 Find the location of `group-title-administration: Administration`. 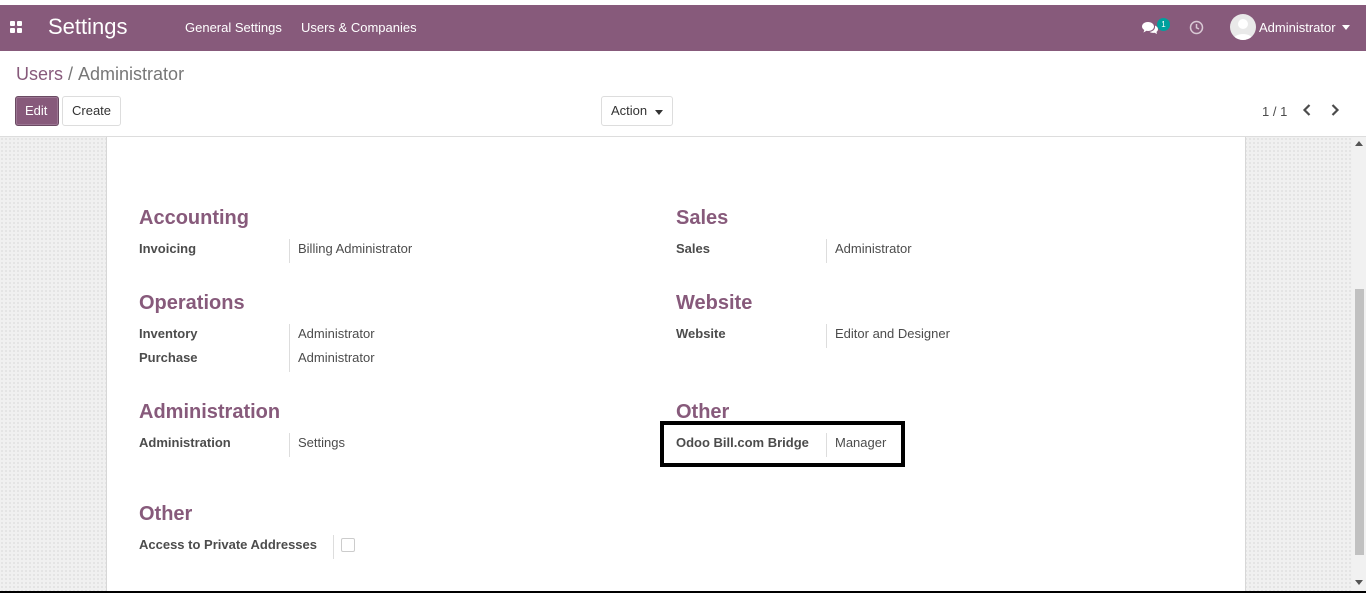

group-title-administration: Administration is located at coordinates (210, 412).